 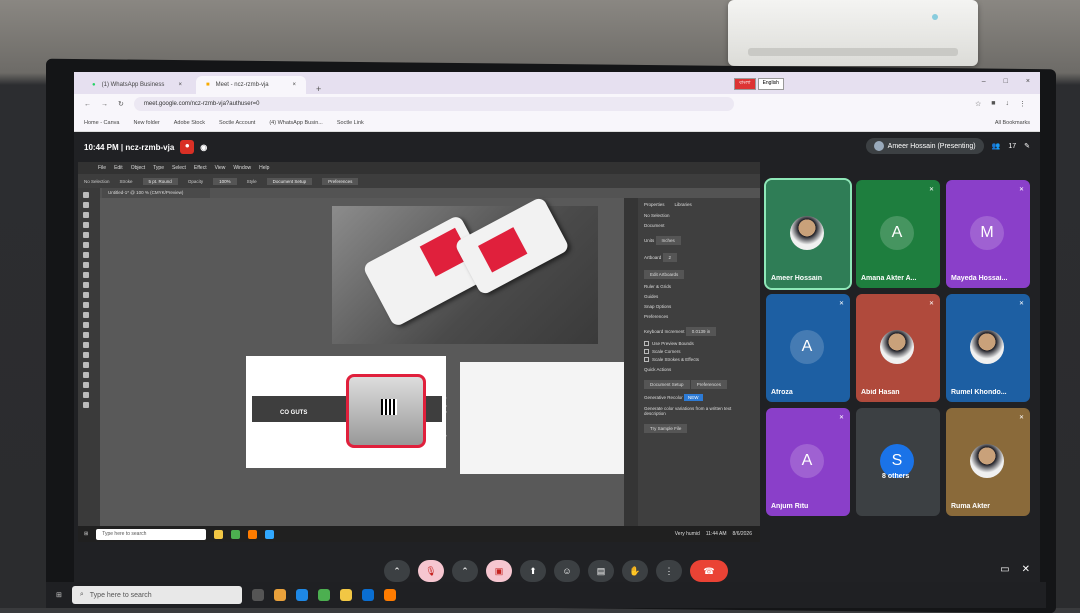 What do you see at coordinates (683, 204) in the screenshot?
I see `tab-libraries: Libraries` at bounding box center [683, 204].